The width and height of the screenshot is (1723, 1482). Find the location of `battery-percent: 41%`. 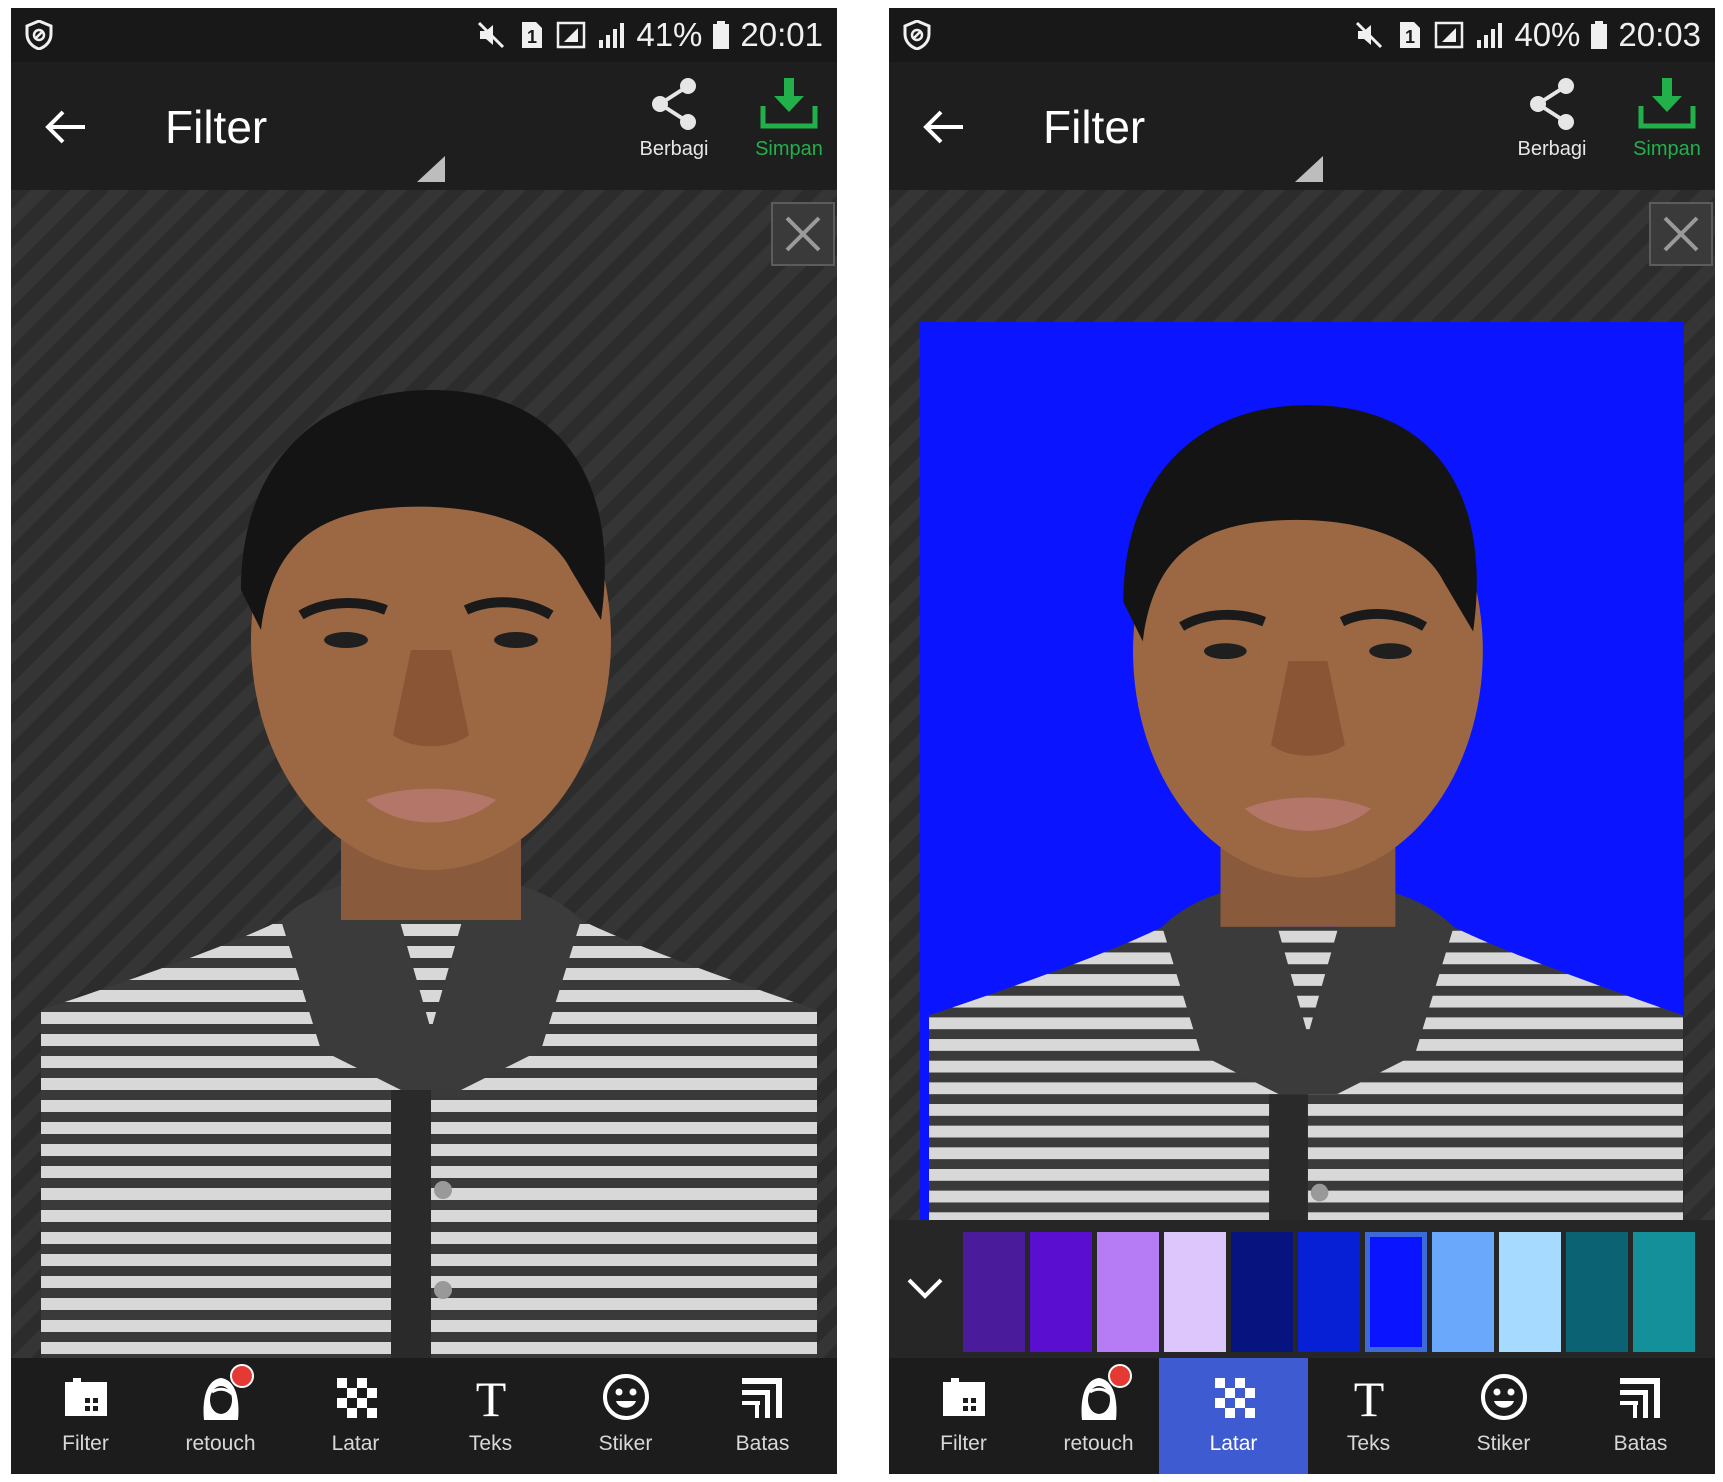

battery-percent: 41% is located at coordinates (669, 34).